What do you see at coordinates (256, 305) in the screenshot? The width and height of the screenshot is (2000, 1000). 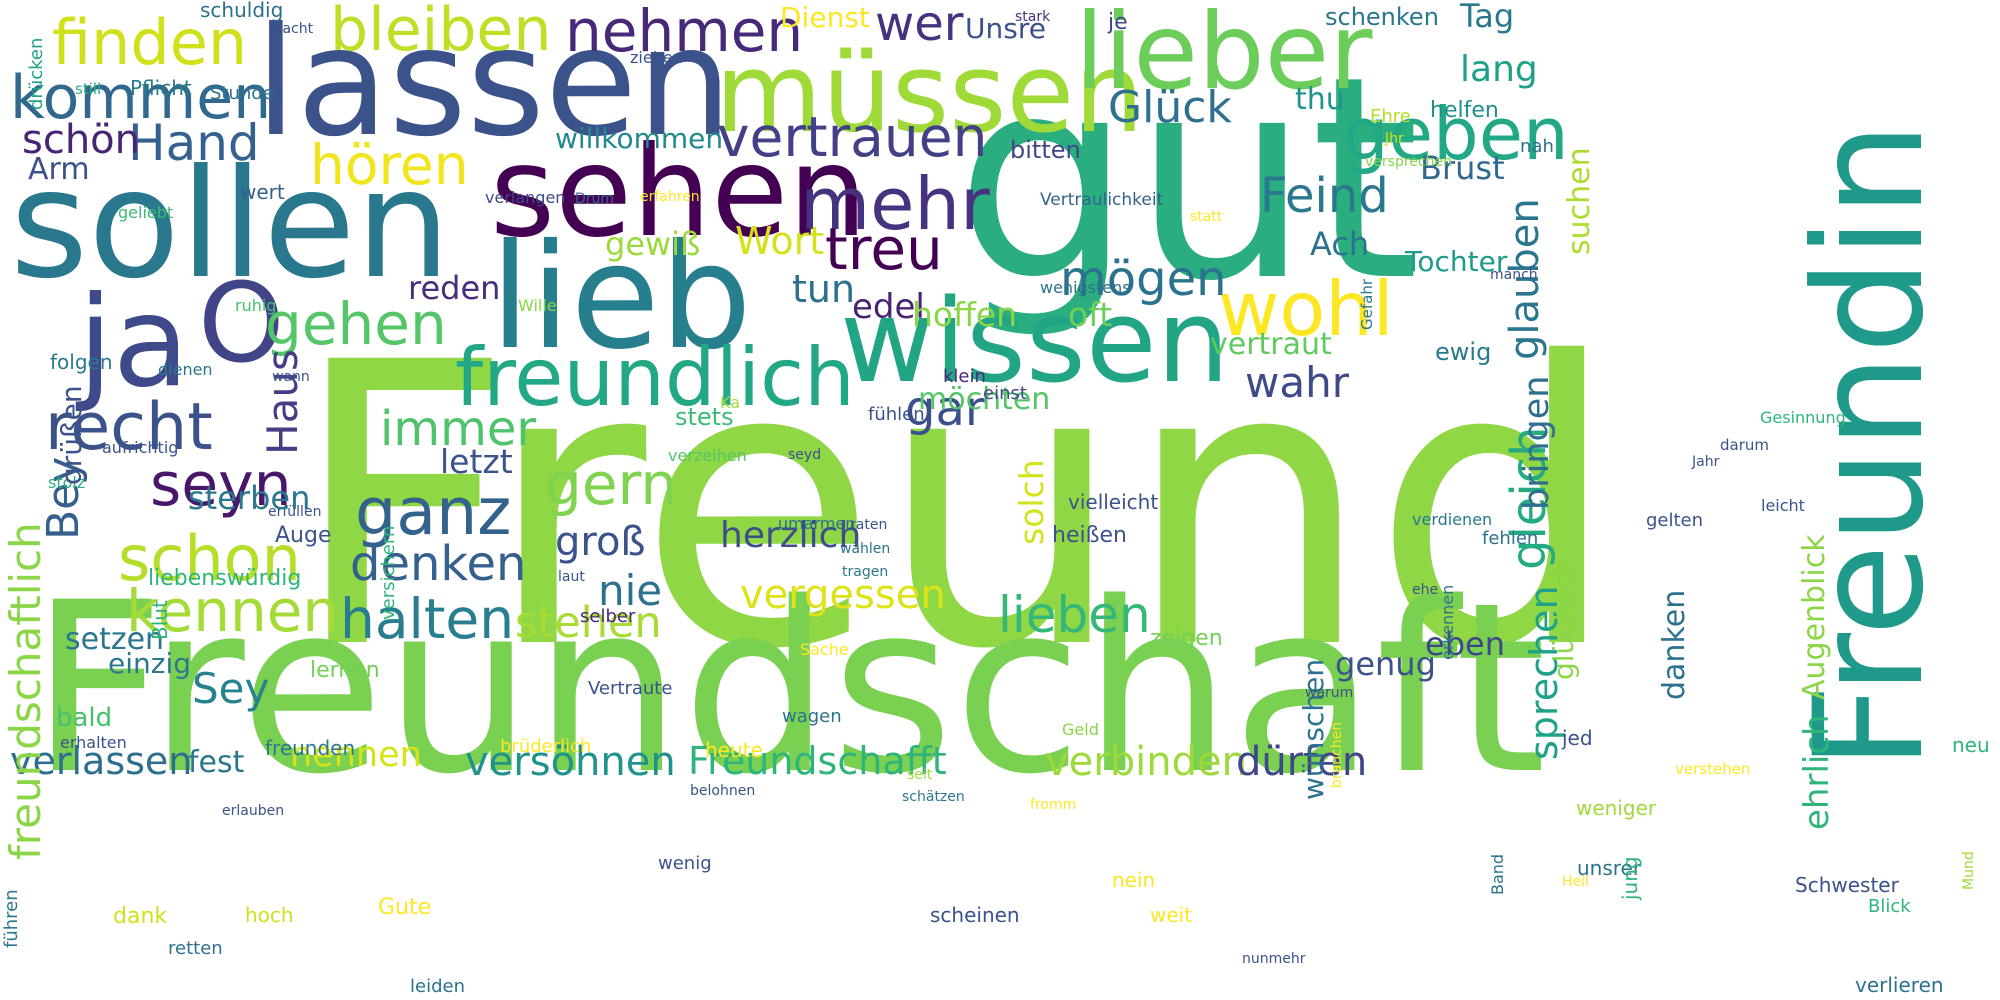 I see `word-110: ruhig` at bounding box center [256, 305].